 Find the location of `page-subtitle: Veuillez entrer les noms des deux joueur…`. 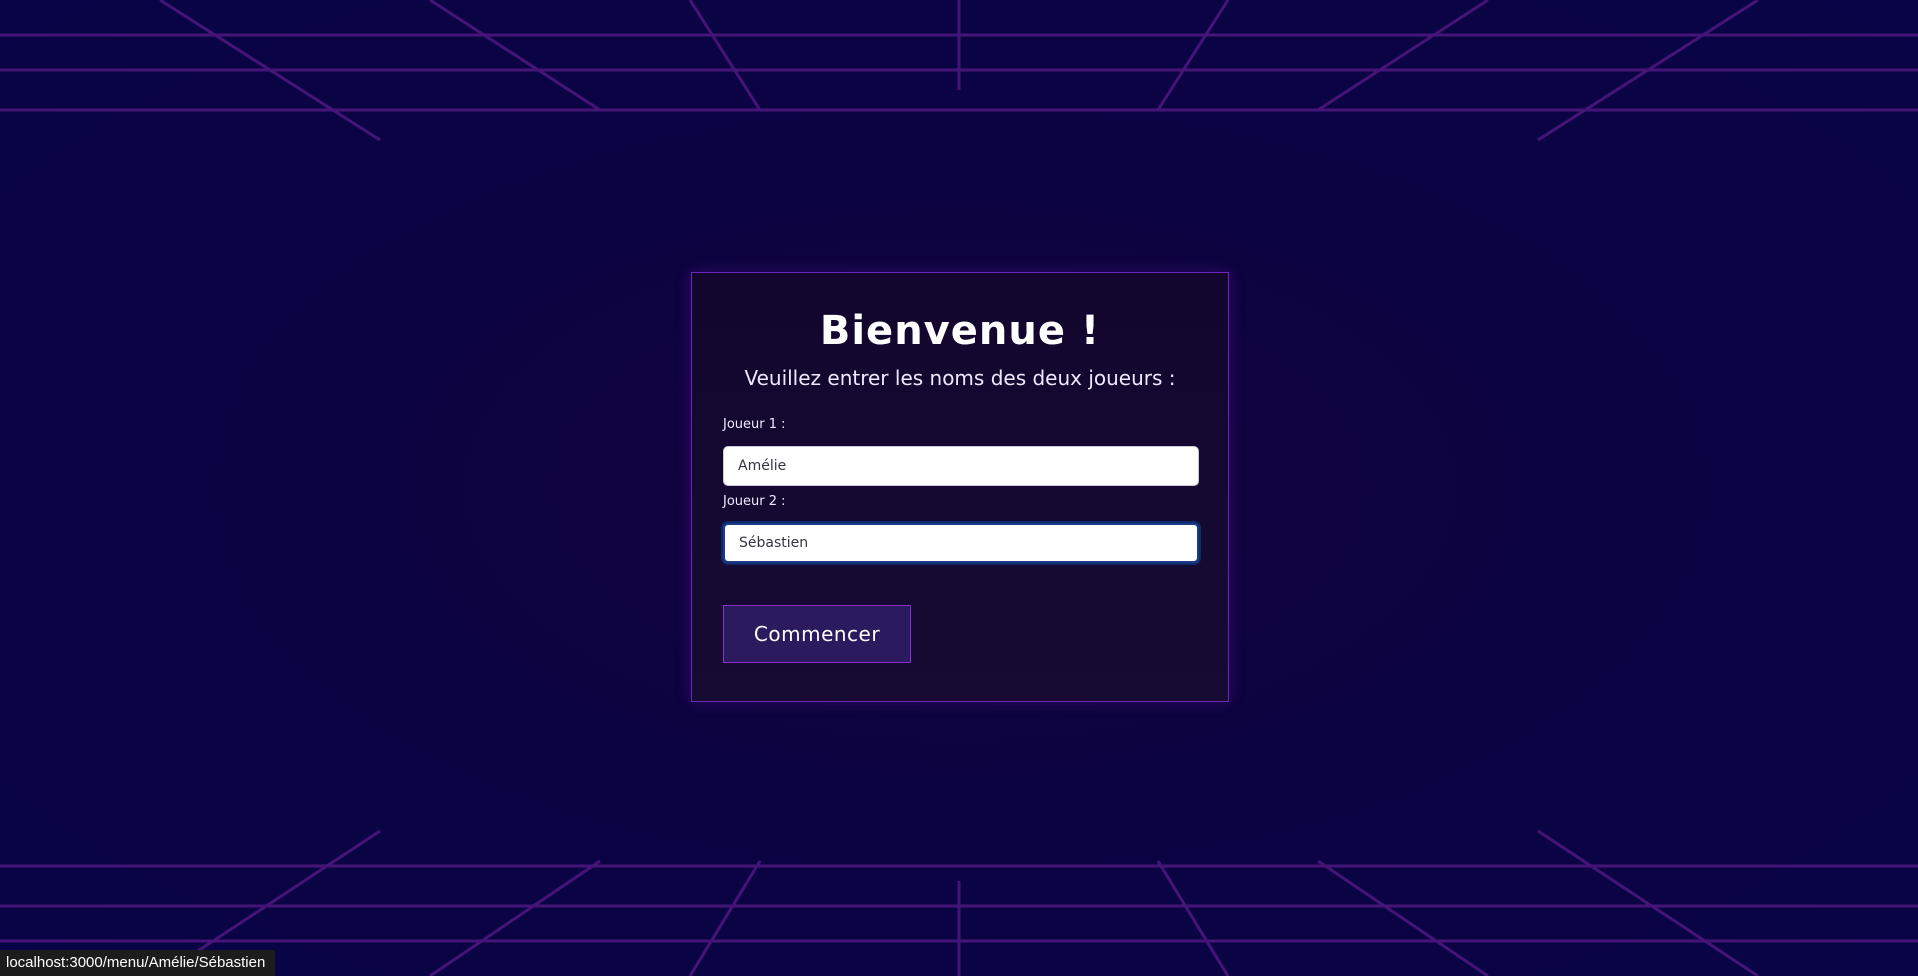

page-subtitle: Veuillez entrer les noms des deux joueur… is located at coordinates (960, 378).